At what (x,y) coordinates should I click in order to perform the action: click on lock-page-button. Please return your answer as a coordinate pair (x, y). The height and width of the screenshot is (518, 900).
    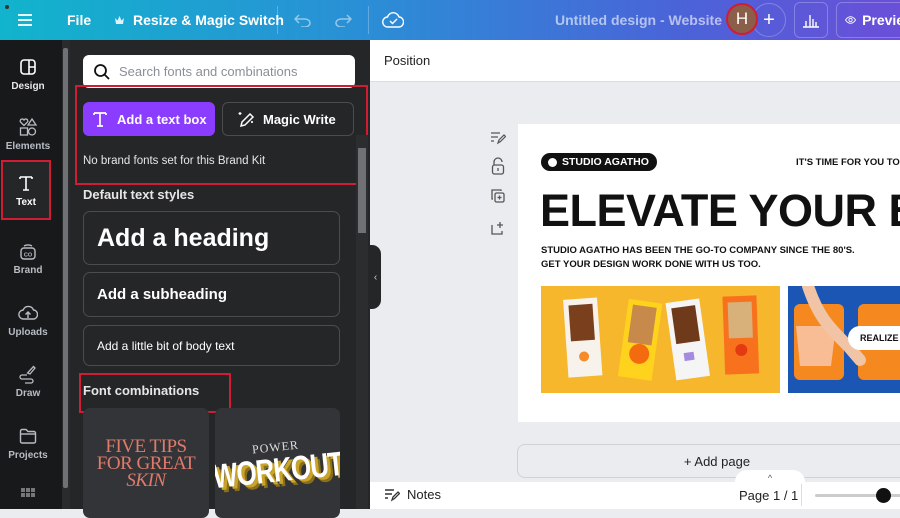
    Looking at the image, I should click on (498, 166).